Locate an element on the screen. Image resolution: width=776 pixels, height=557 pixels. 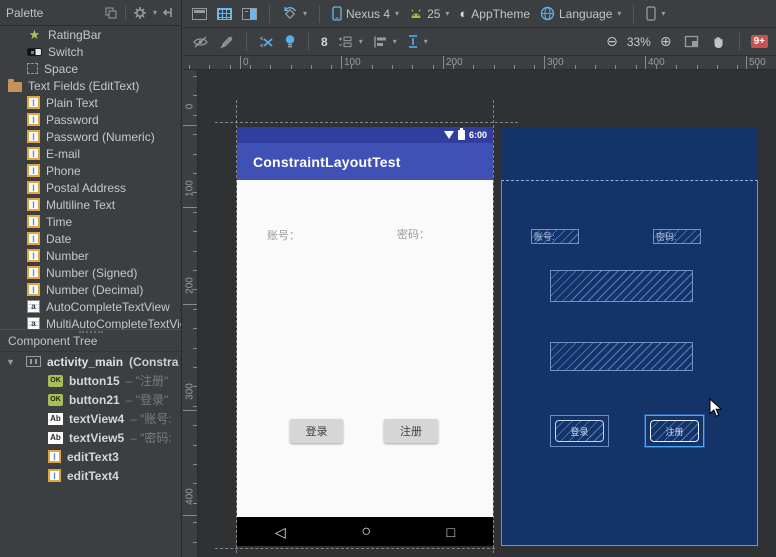
error-count-badge: 9+ is located at coordinates (759, 41).